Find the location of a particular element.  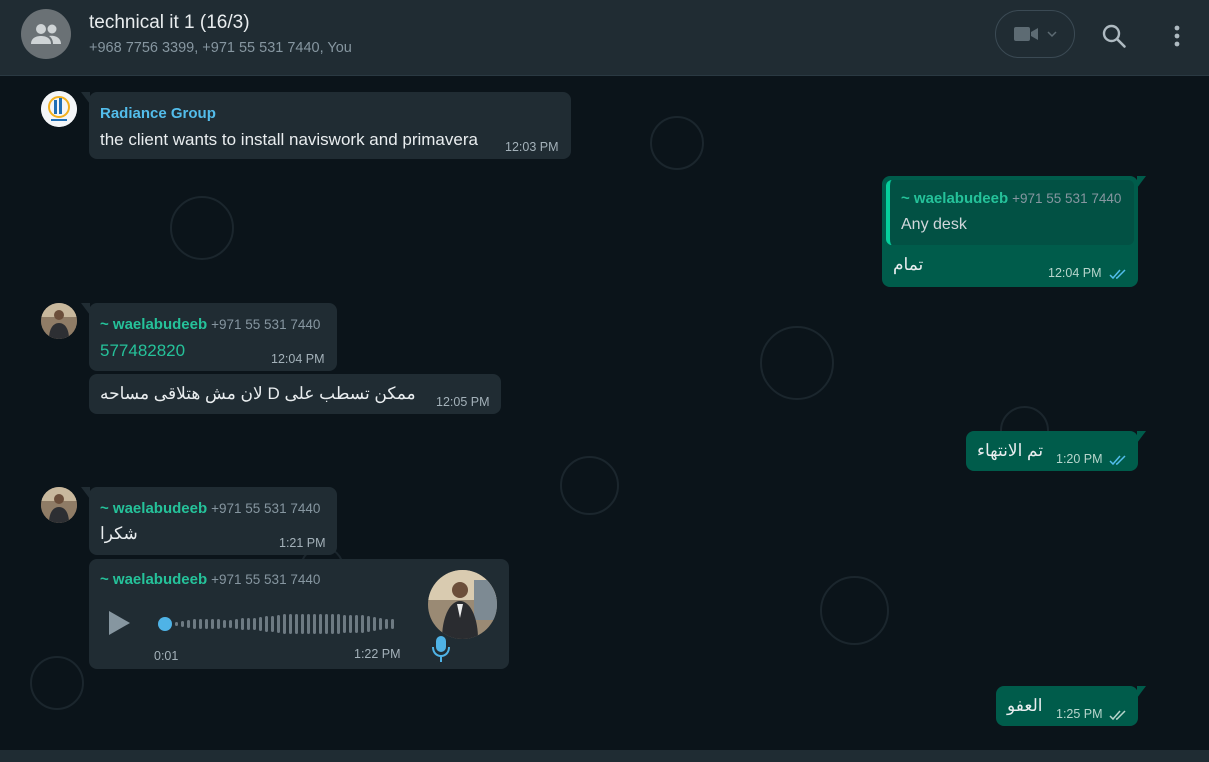

message-bubble-outgoing: تم الانتهاء 1:20 PM is located at coordinates (1056, 451).